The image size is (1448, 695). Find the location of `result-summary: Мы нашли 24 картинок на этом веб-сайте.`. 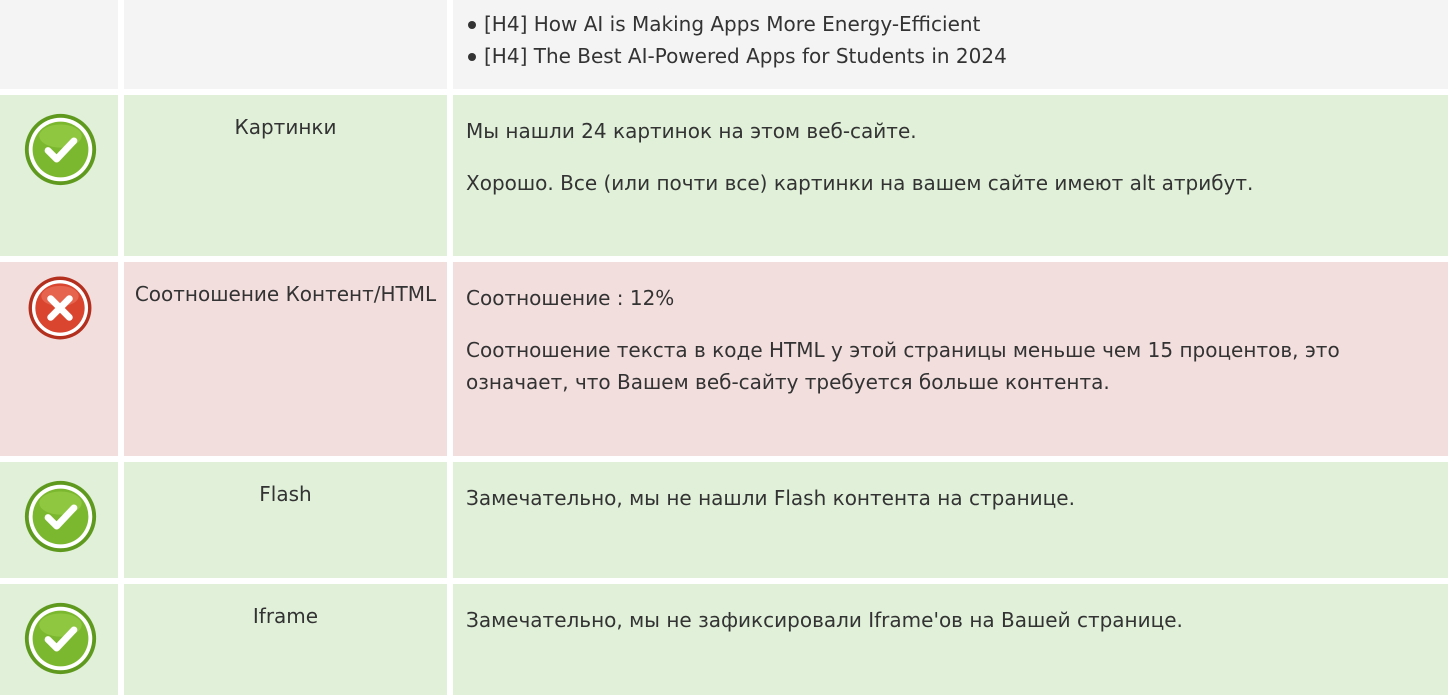

result-summary: Мы нашли 24 картинок на этом веб-сайте. is located at coordinates (691, 131).